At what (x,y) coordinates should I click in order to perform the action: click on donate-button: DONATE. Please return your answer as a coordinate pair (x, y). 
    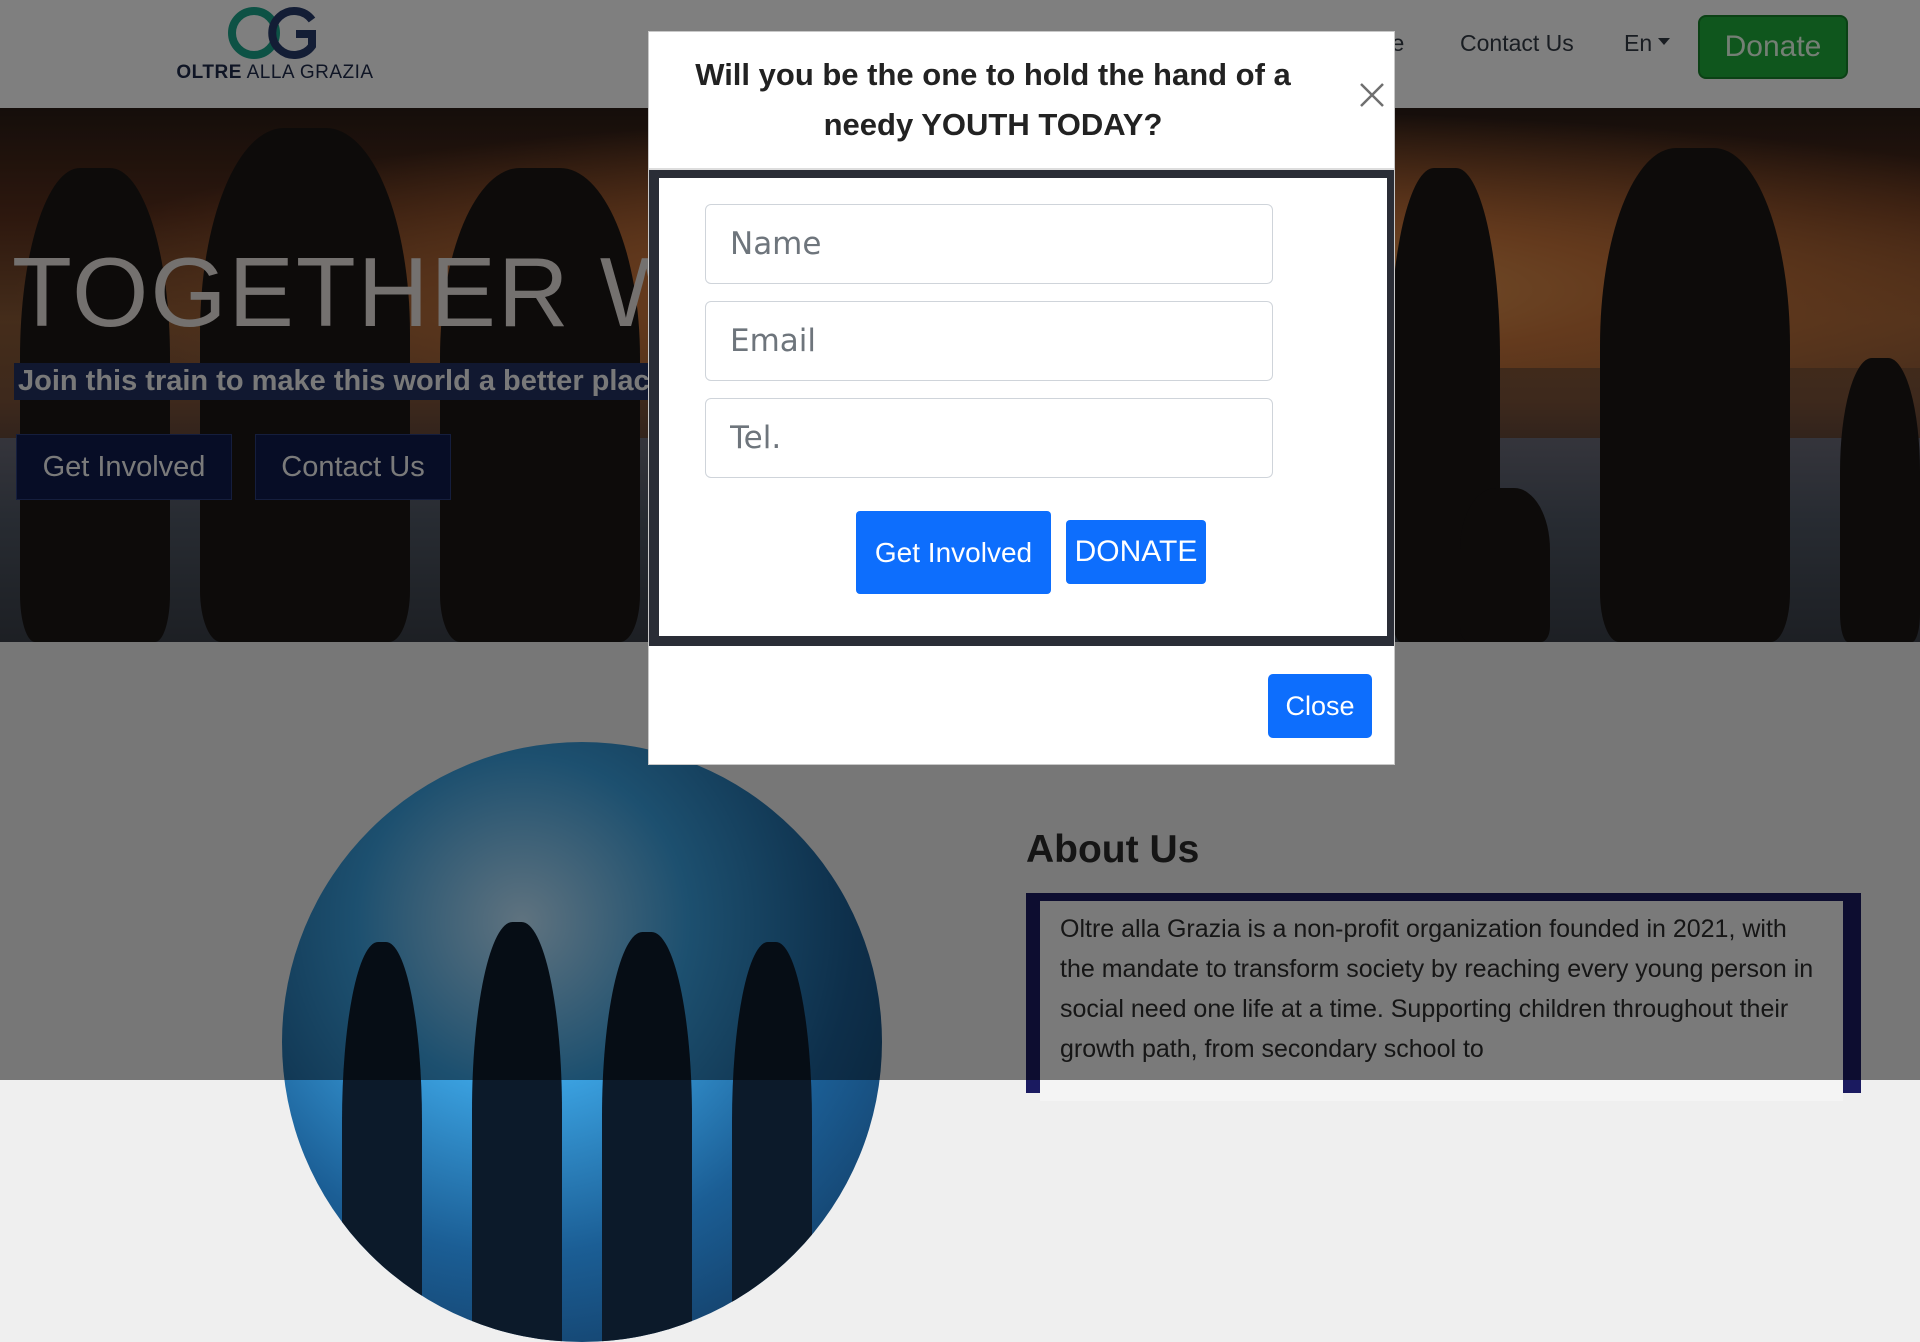
    Looking at the image, I should click on (1136, 552).